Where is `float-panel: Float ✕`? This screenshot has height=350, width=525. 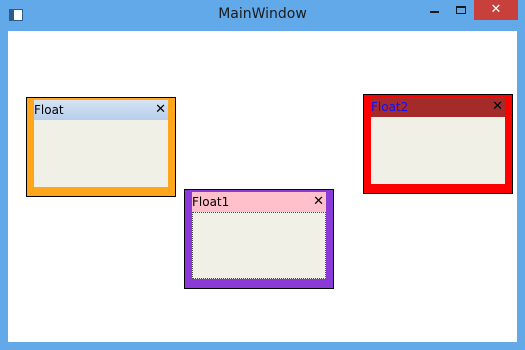
float-panel: Float ✕ is located at coordinates (101, 147).